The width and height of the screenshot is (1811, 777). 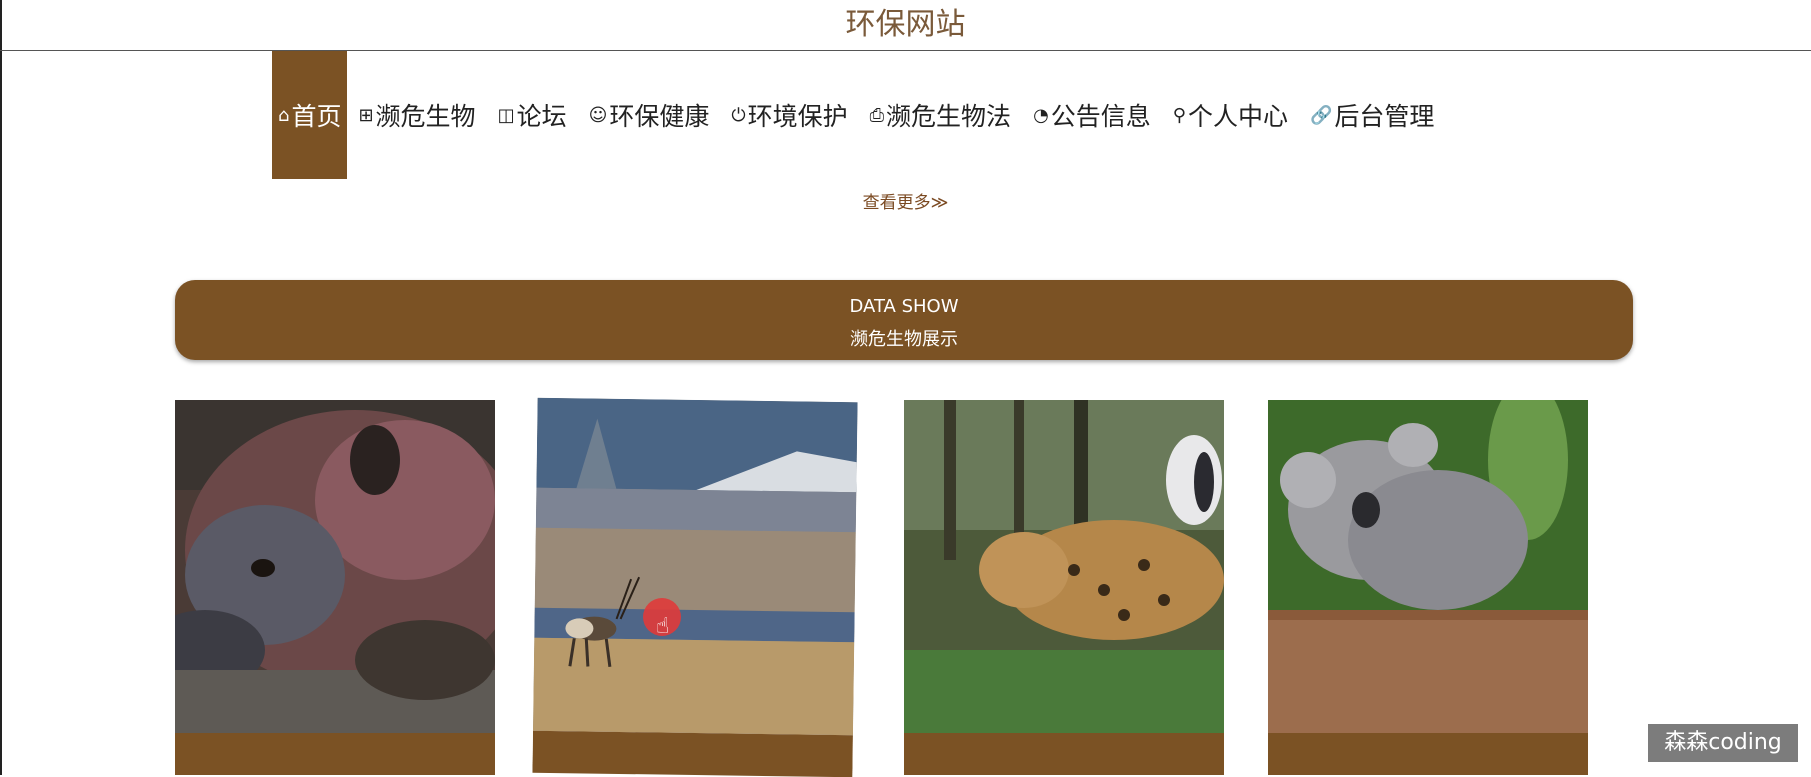 I want to click on window-frame, so click(x=1, y=387).